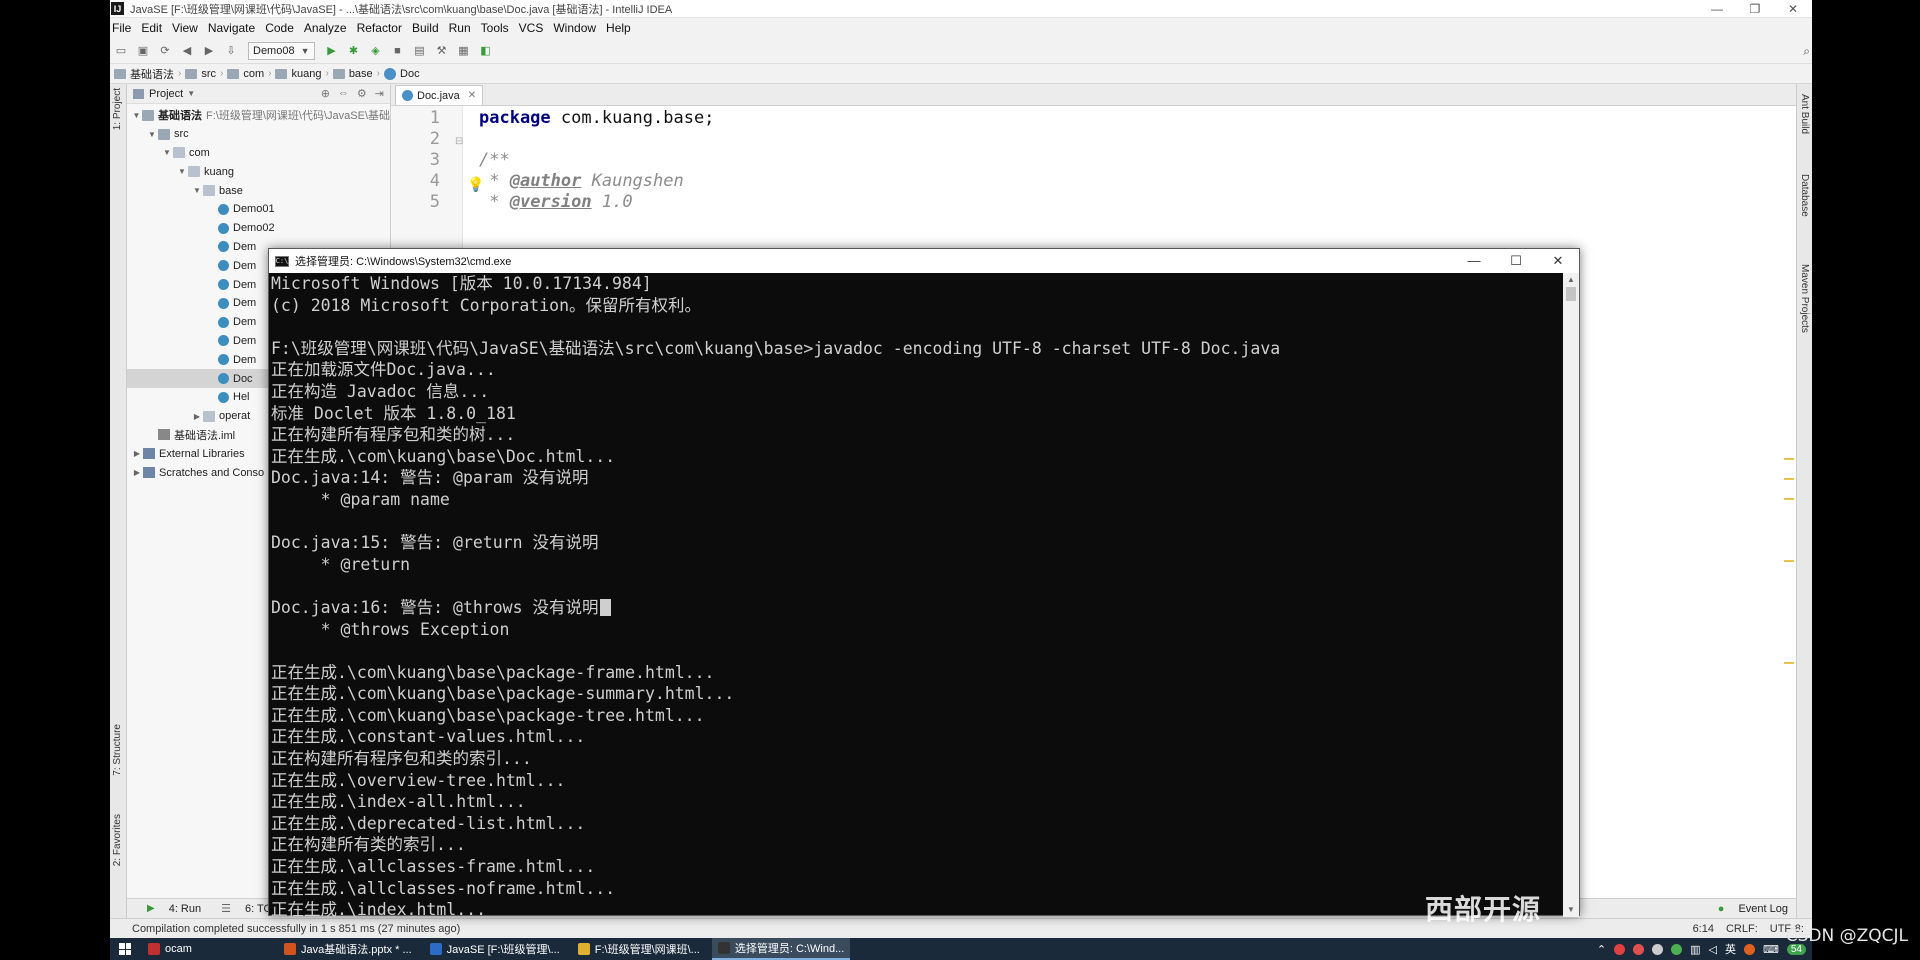 The height and width of the screenshot is (960, 1920). What do you see at coordinates (531, 28) in the screenshot?
I see `menu-vcs: VCS` at bounding box center [531, 28].